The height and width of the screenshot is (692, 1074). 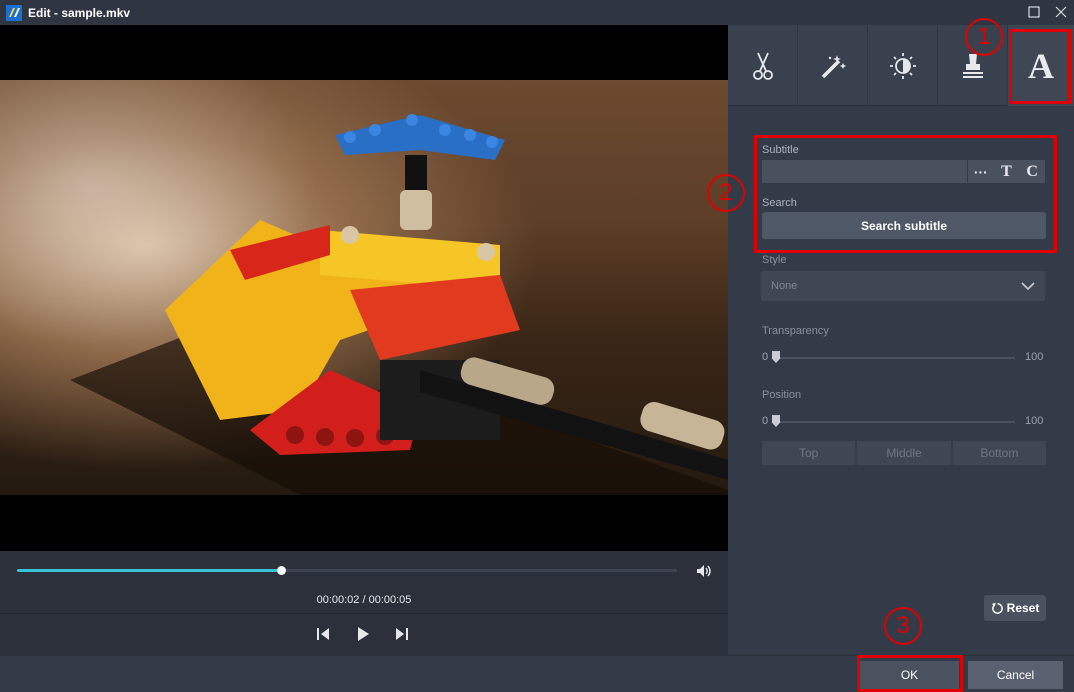 What do you see at coordinates (364, 600) in the screenshot?
I see `time-readout: 00:00:02 / 00:00:05` at bounding box center [364, 600].